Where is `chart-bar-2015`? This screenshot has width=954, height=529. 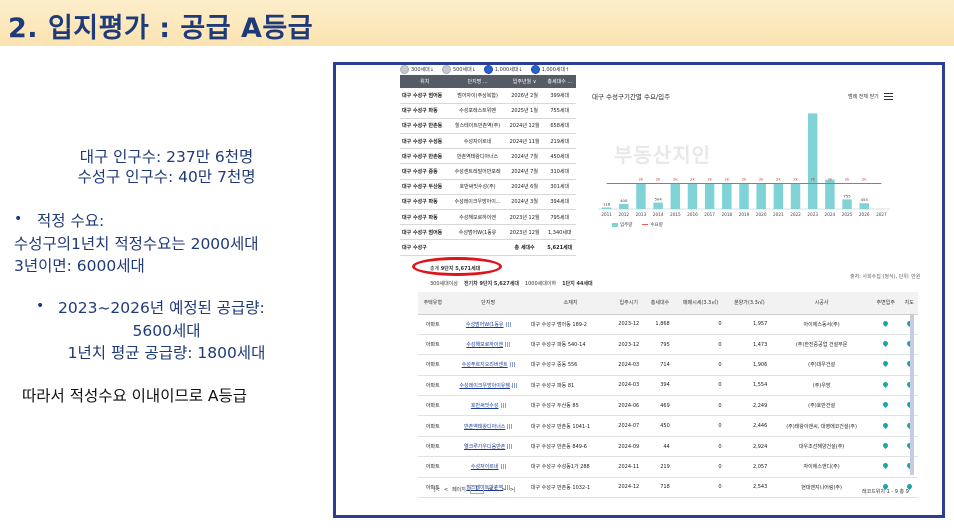
chart-bar-2015 is located at coordinates (675, 196).